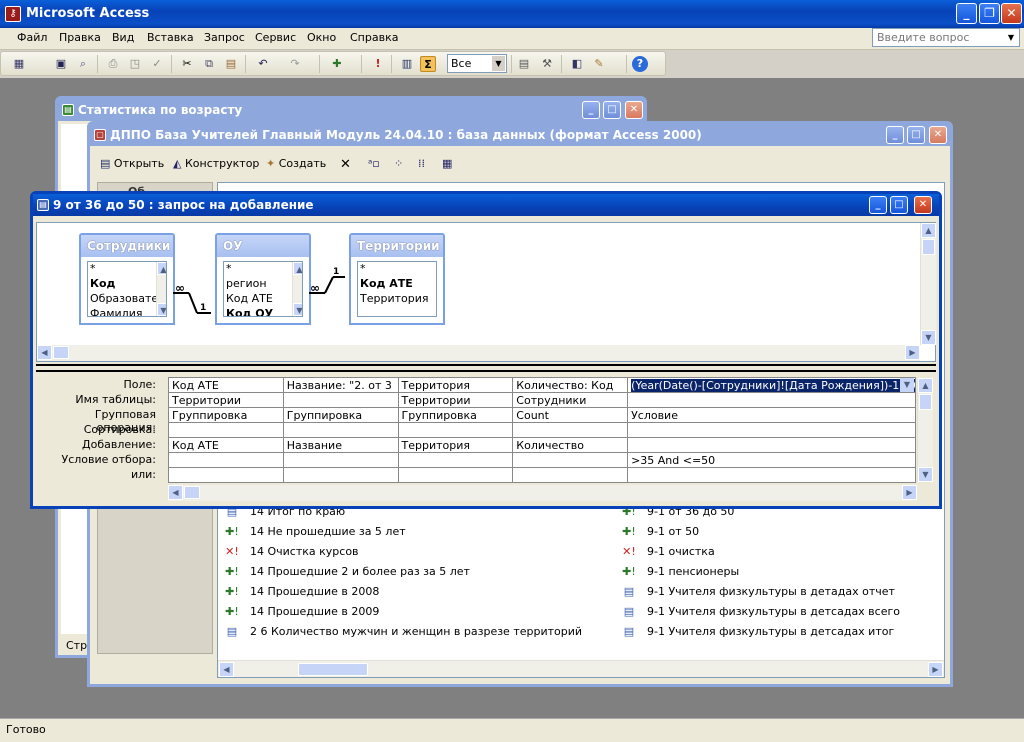 This screenshot has width=1024, height=742. Describe the element at coordinates (398, 163) in the screenshot. I see `small-icons-icon: ⁘` at that location.